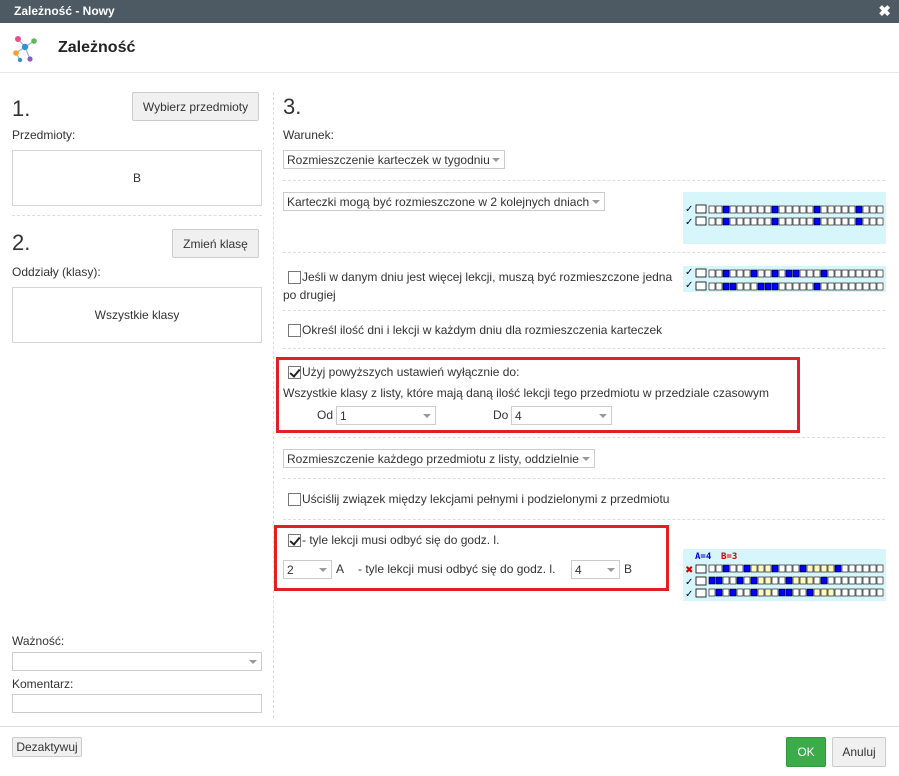  What do you see at coordinates (325, 415) in the screenshot?
I see `from-label: Od` at bounding box center [325, 415].